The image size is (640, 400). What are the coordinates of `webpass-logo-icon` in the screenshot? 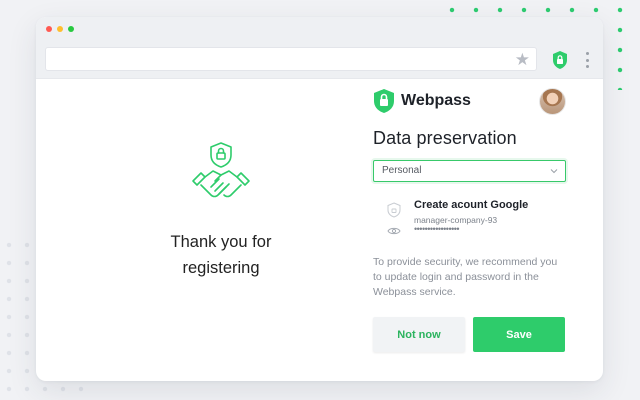 It's located at (384, 101).